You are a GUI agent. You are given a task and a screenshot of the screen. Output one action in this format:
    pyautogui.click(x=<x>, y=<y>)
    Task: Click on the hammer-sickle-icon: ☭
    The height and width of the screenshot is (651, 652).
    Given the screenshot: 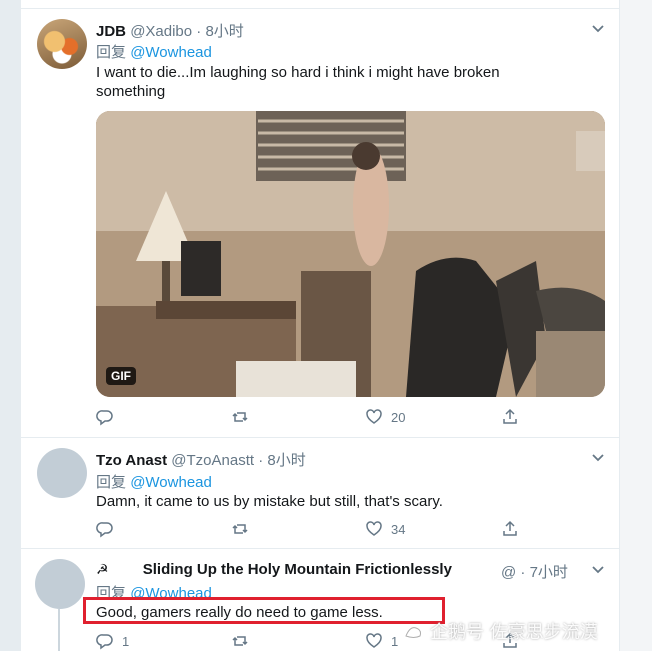 What is the action you would take?
    pyautogui.click(x=102, y=569)
    